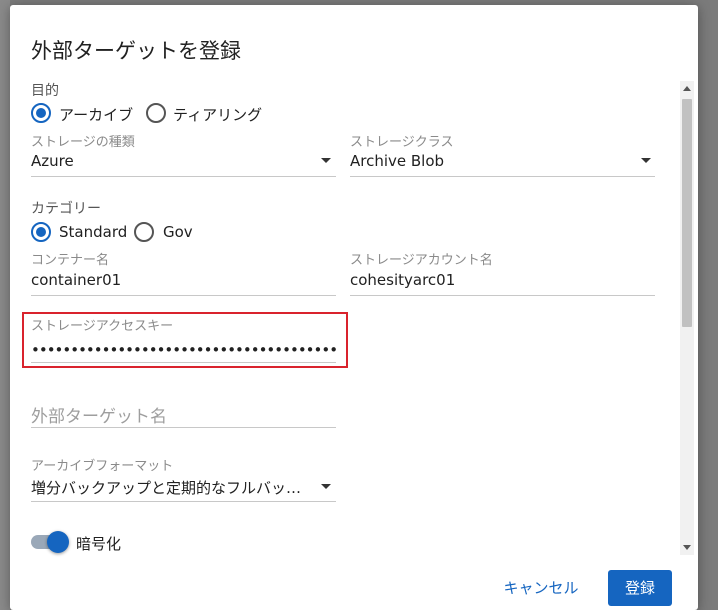 The height and width of the screenshot is (610, 718). I want to click on storage-account-label: ストレージアカウント名, so click(421, 260).